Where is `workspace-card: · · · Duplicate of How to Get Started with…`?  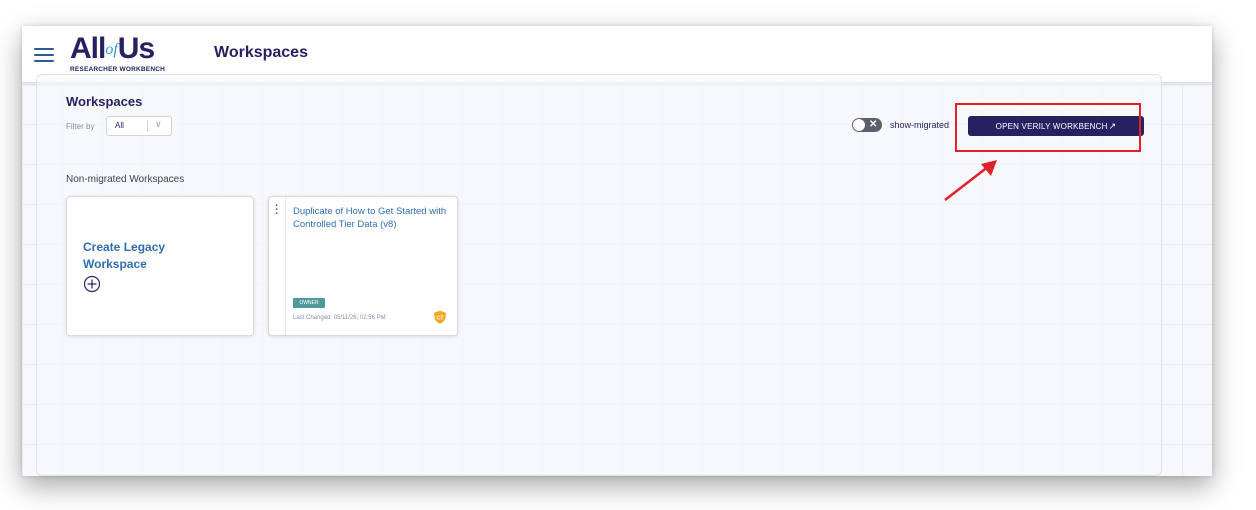 workspace-card: · · · Duplicate of How to Get Started with… is located at coordinates (363, 266).